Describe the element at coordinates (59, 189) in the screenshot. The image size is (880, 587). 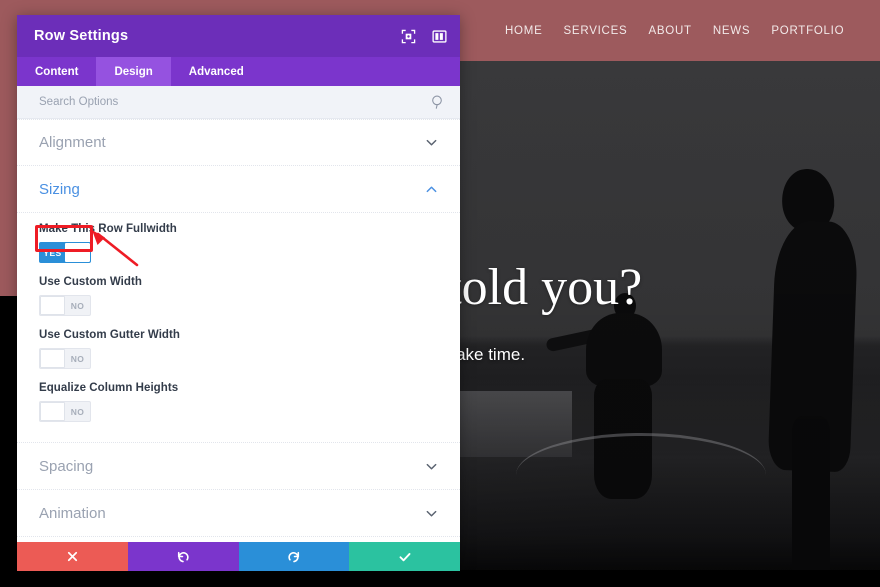
I see `section-sizing-title: Sizing` at that location.